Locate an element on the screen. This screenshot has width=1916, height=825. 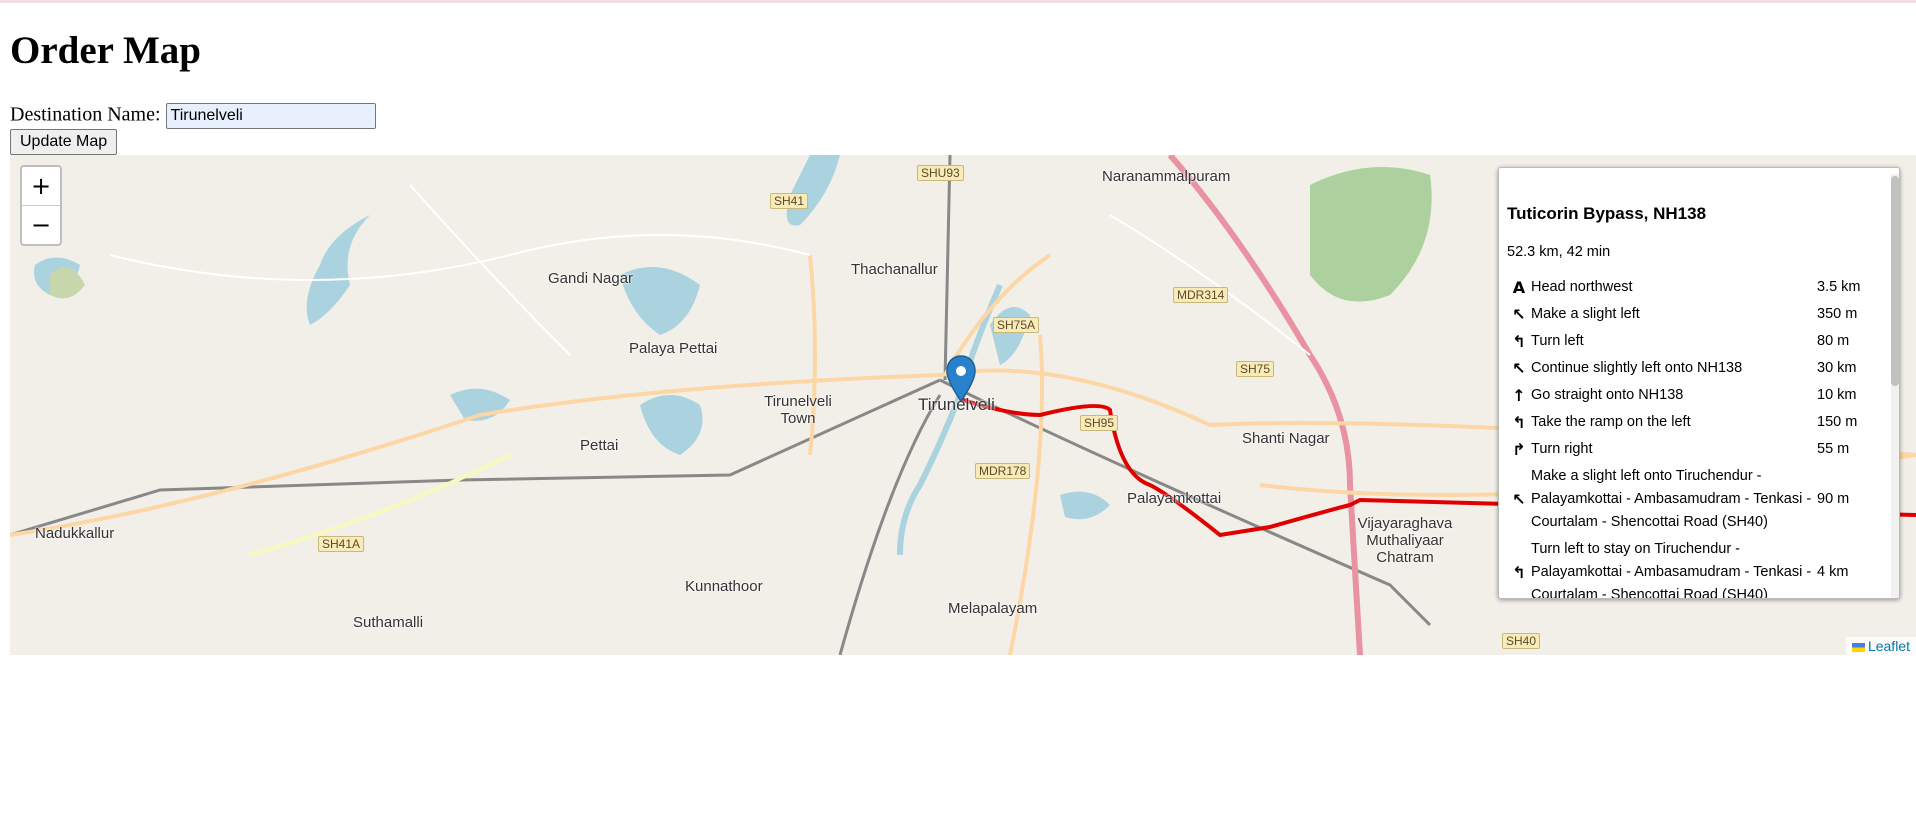
direction-step-distance: 30 km is located at coordinates (1837, 368).